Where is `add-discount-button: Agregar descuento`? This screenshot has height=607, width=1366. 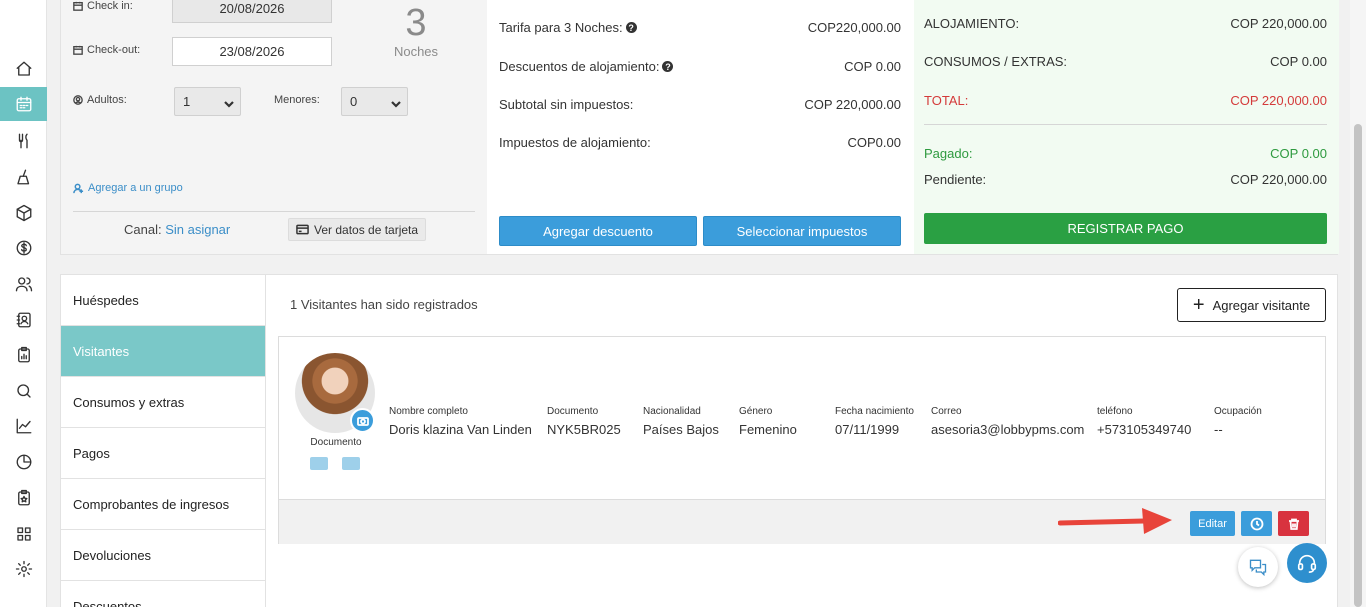
add-discount-button: Agregar descuento is located at coordinates (598, 231).